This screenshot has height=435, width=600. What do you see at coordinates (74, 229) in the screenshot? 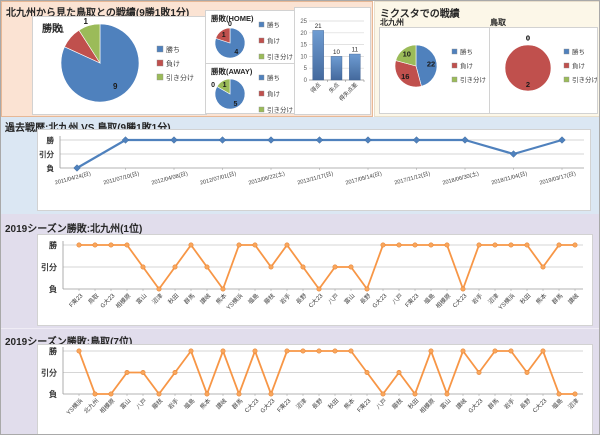
I see `section-kitakyushu-title: 2019シーズン勝敗:北九州(1位)` at bounding box center [74, 229].